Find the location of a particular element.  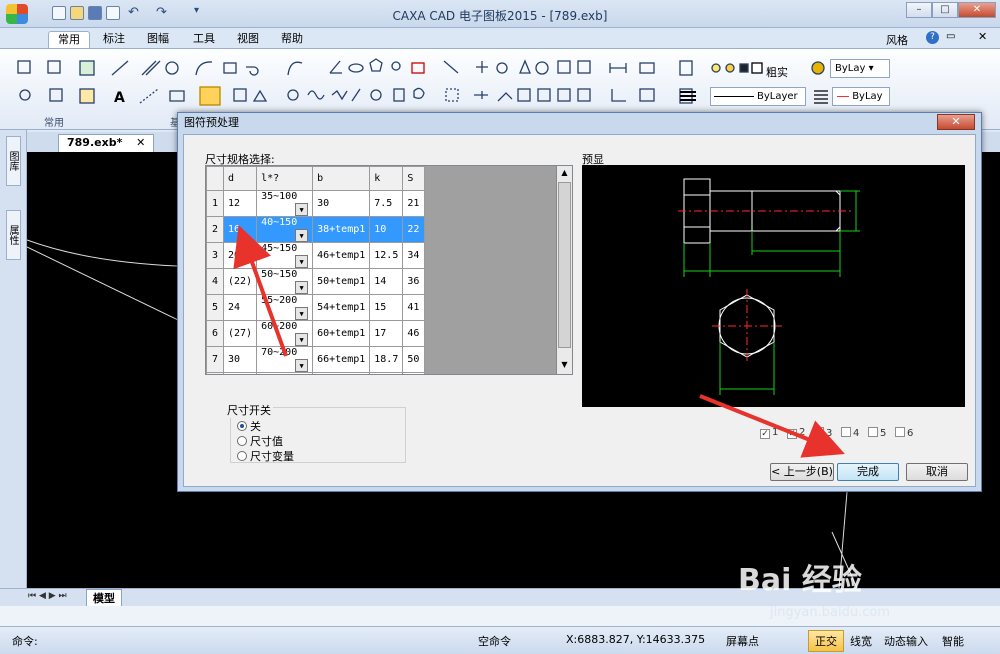

snap-mode: 屏幕点 is located at coordinates (742, 641).